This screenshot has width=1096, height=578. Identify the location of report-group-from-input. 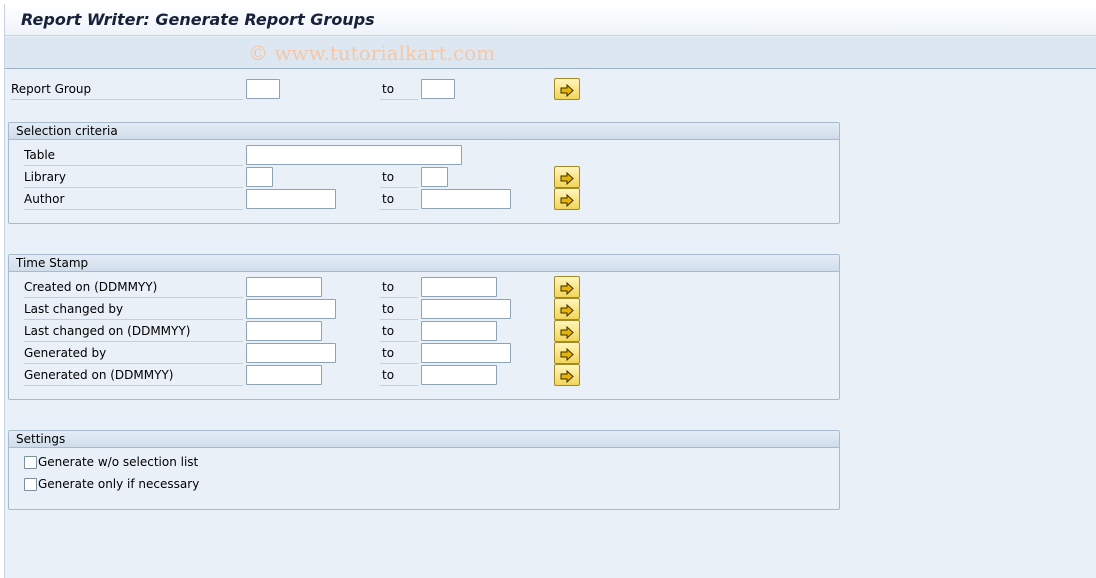
(263, 89).